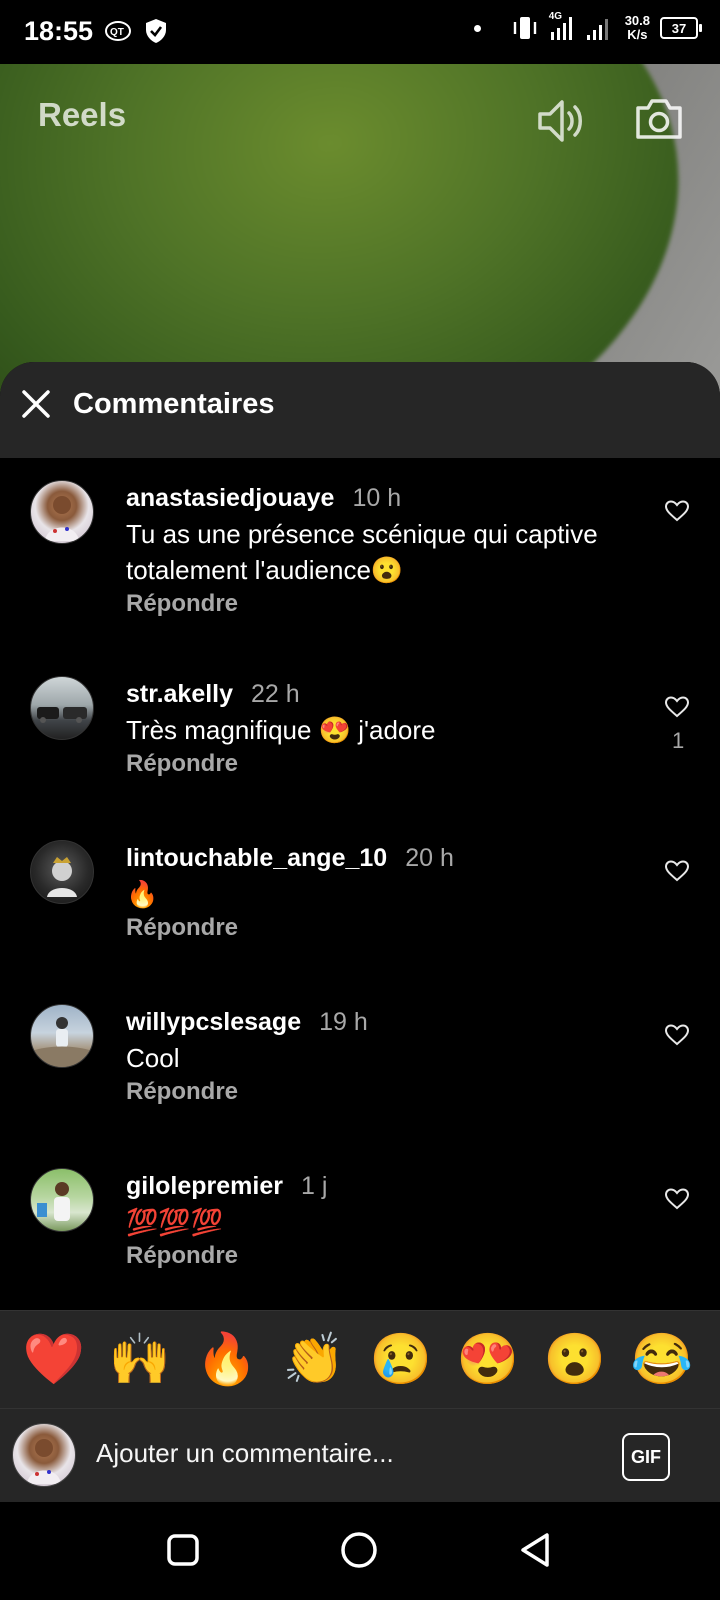 The width and height of the screenshot is (720, 1600). What do you see at coordinates (54, 1359) in the screenshot?
I see `emoji-heart-button: ❤️` at bounding box center [54, 1359].